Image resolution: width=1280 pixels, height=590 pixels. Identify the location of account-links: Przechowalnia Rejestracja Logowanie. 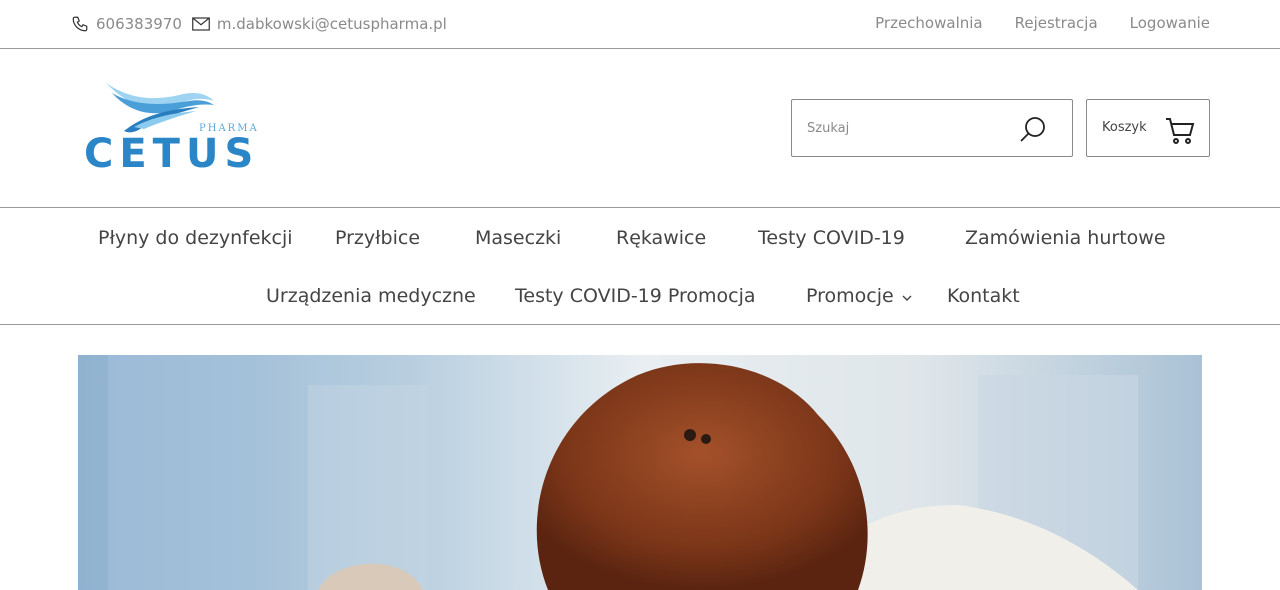
(1026, 23).